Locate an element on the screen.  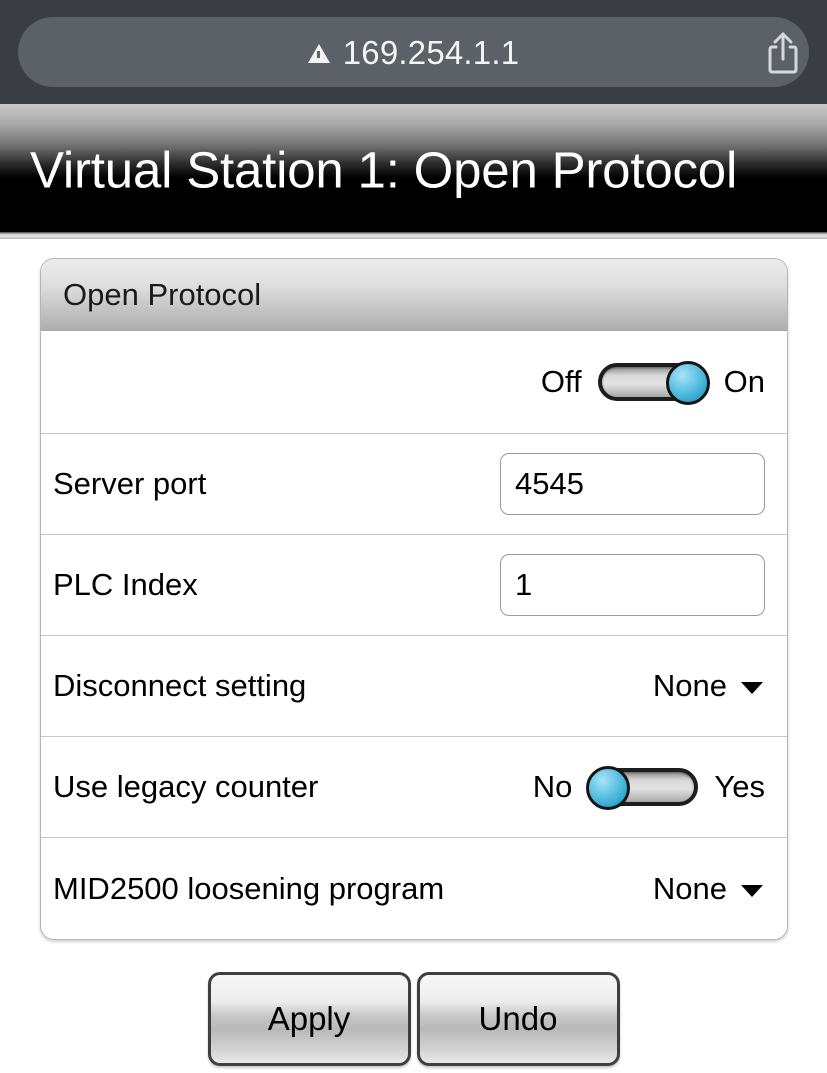
mid2500-loosening-program-value: None is located at coordinates (689, 888).